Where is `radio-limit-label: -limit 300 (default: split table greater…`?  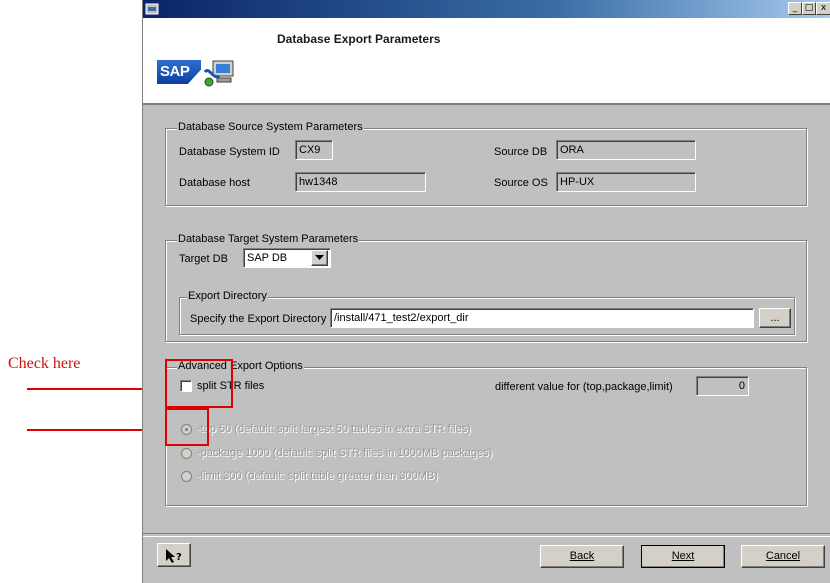
radio-limit-label: -limit 300 (default: split table greater… is located at coordinates (317, 476).